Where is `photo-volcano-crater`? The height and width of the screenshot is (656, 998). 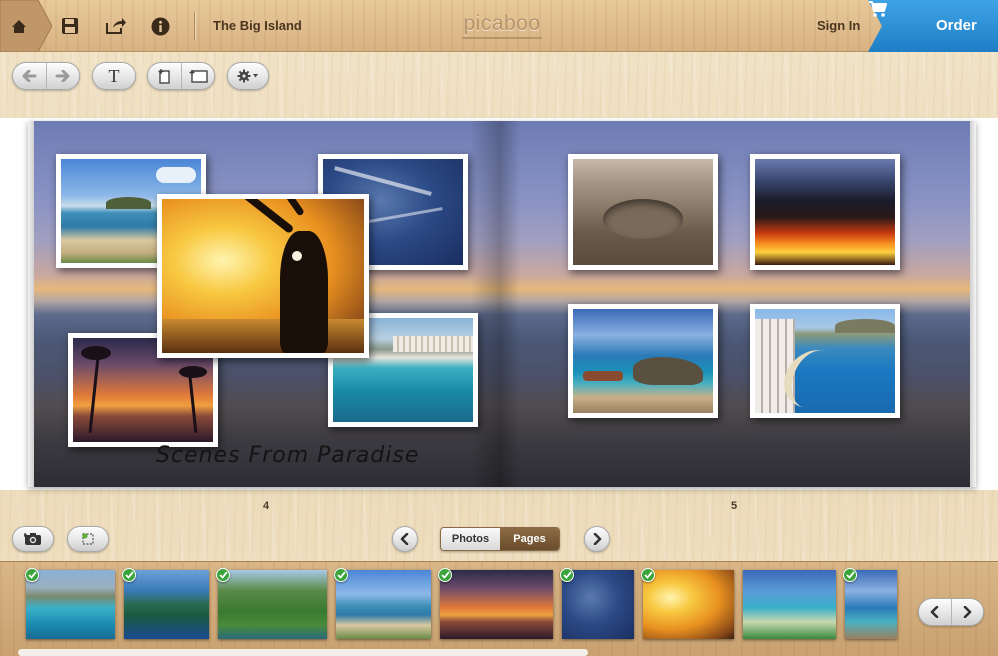
photo-volcano-crater is located at coordinates (643, 212).